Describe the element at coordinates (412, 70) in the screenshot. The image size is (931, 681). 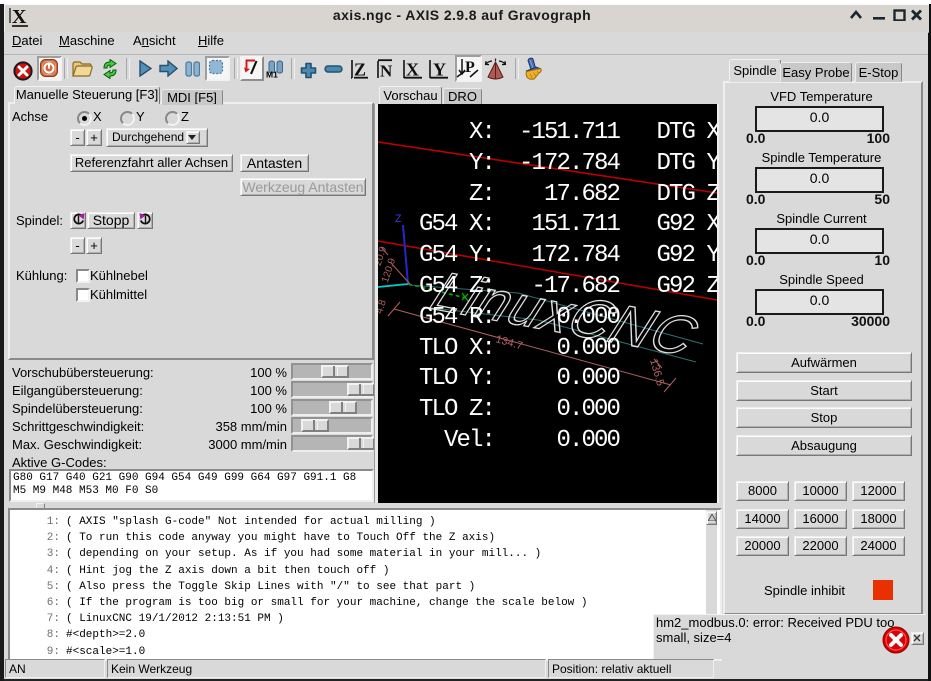
I see `svg-text: X` at that location.